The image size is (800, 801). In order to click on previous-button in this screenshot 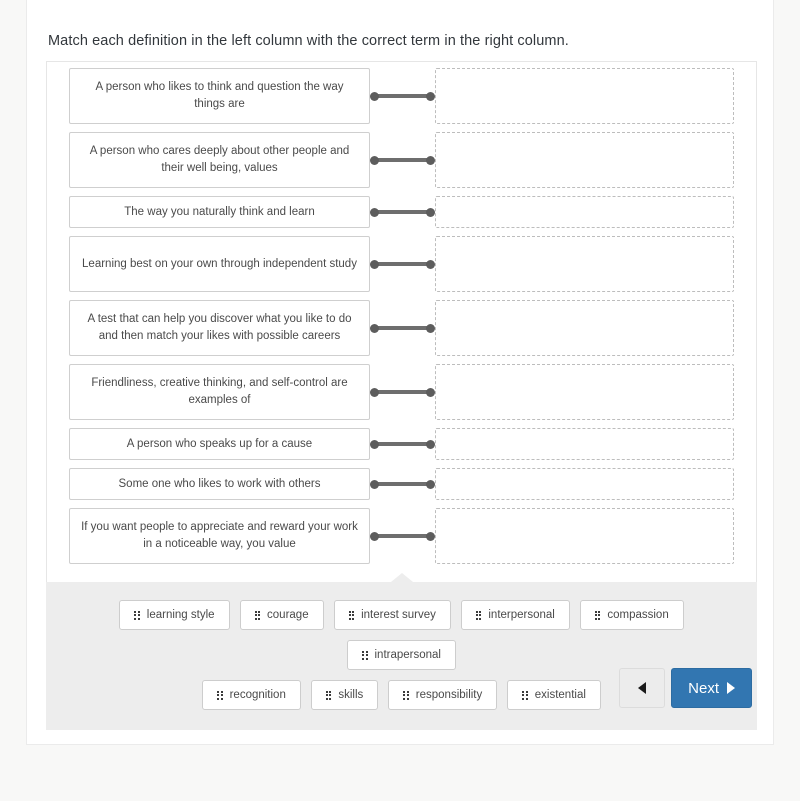, I will do `click(642, 688)`.